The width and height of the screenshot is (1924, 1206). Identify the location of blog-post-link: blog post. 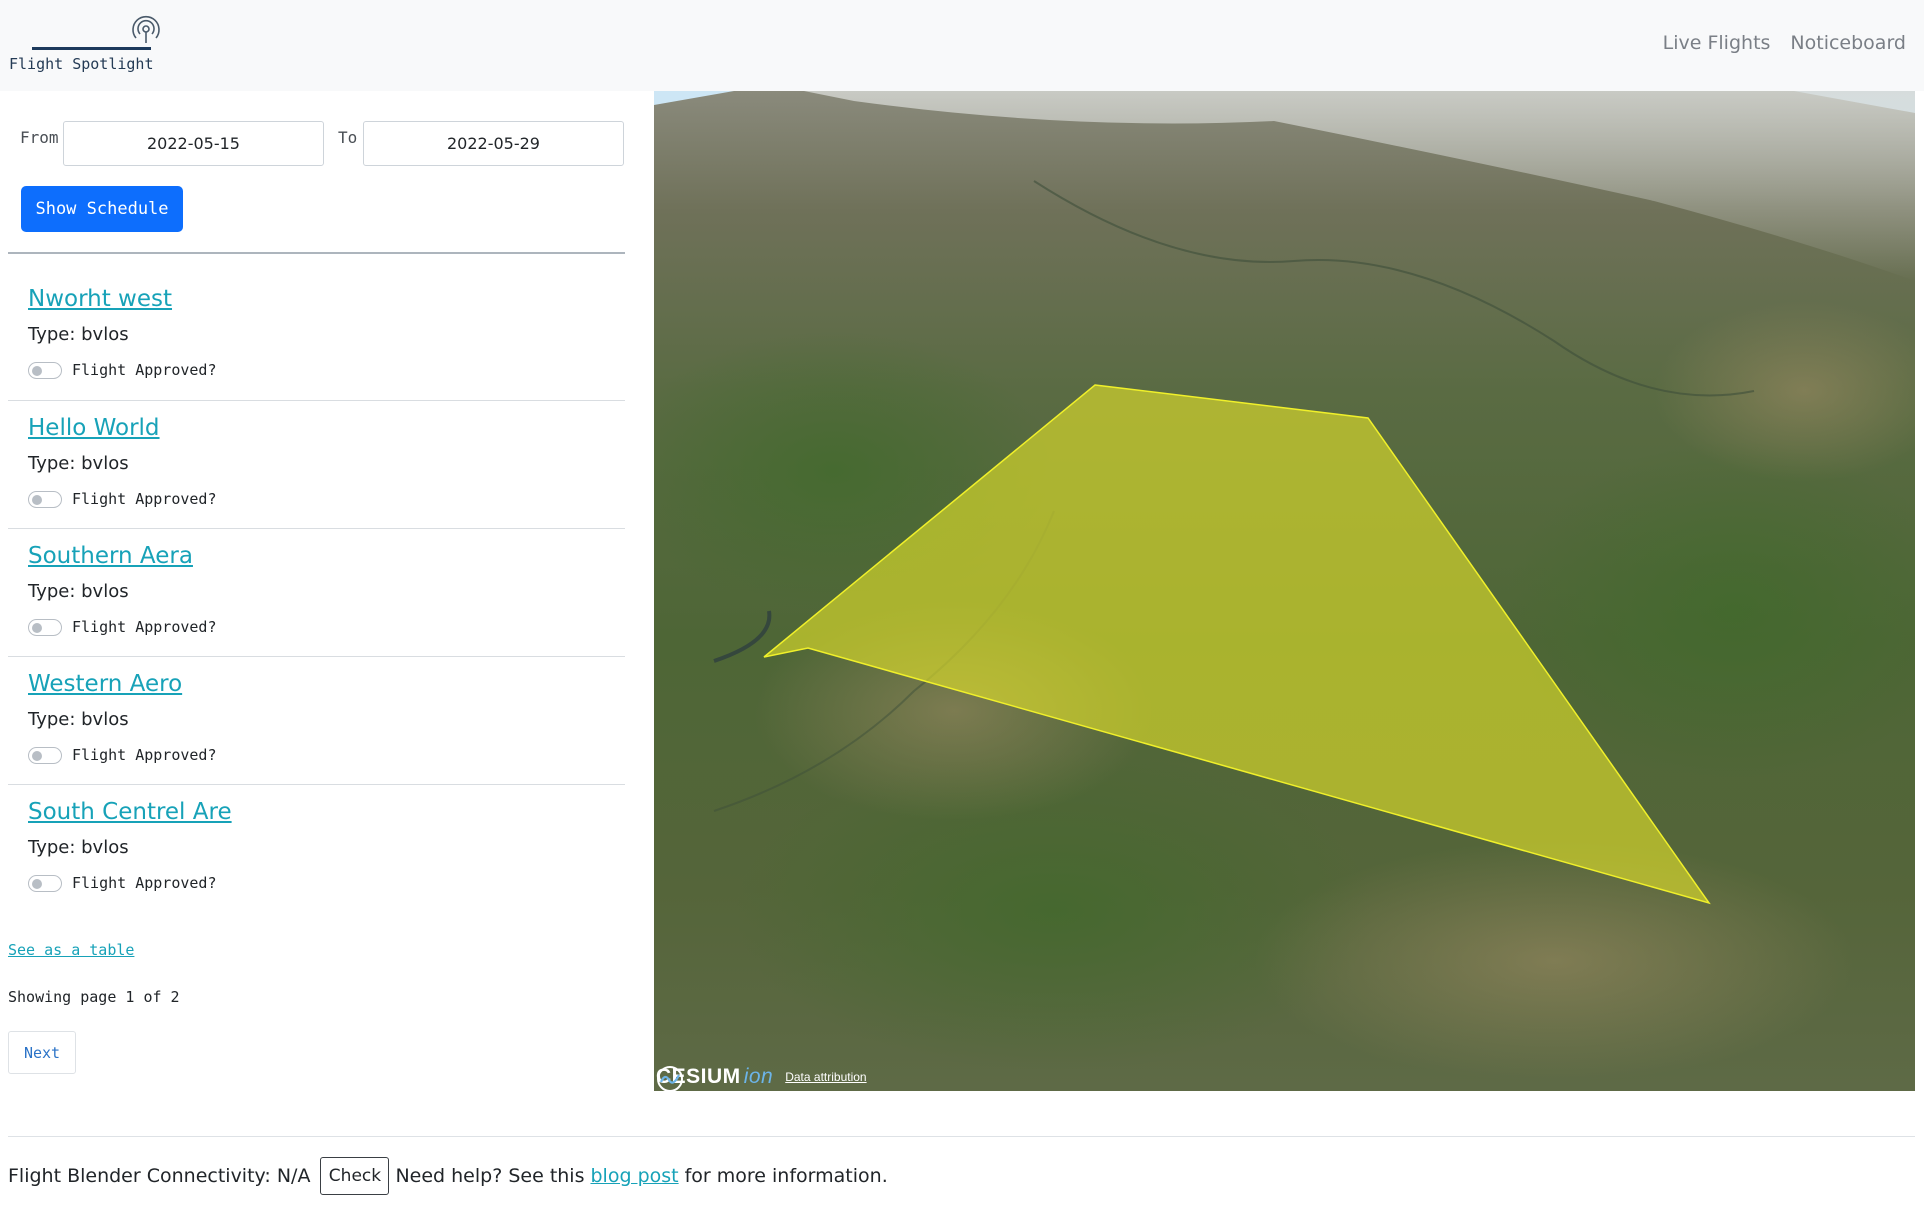
(635, 1176).